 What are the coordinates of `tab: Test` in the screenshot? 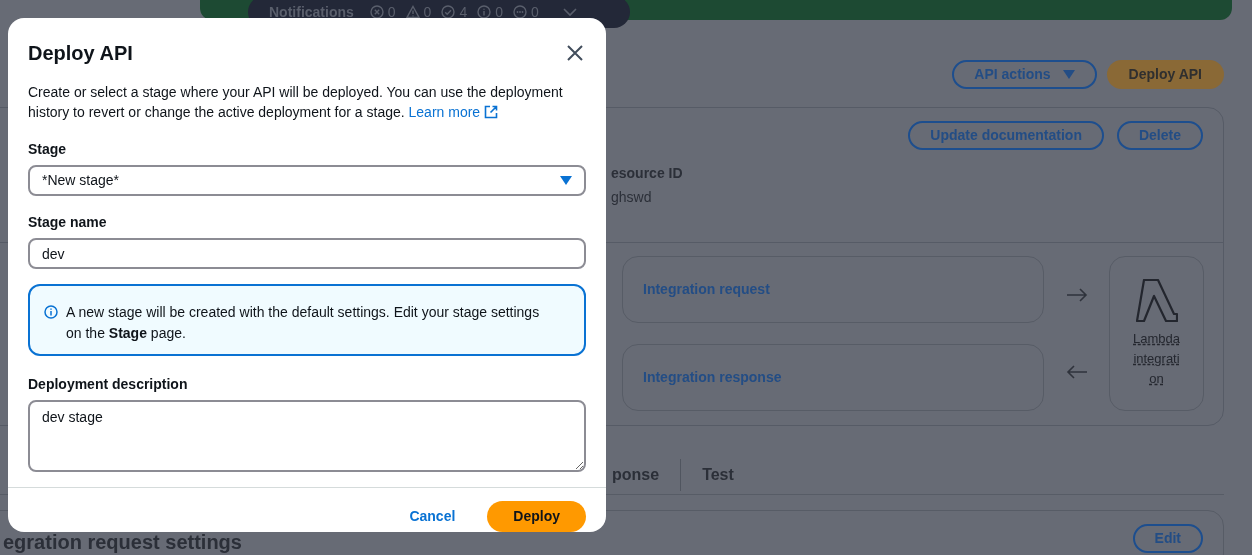 It's located at (718, 475).